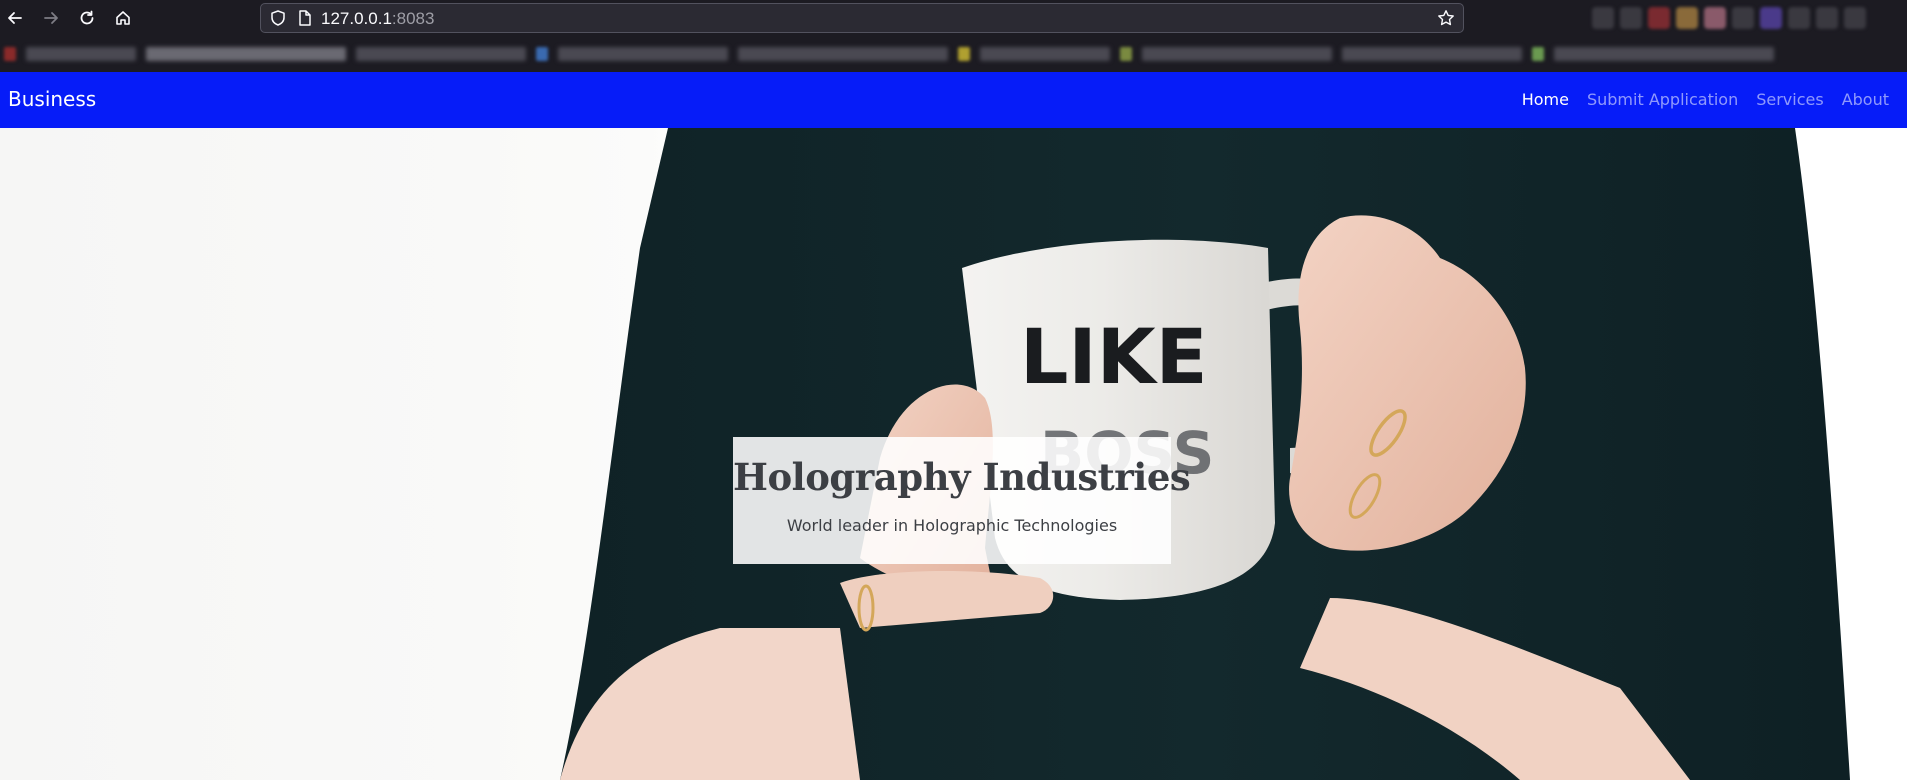  Describe the element at coordinates (278, 20) in the screenshot. I see `shield-icon` at that location.